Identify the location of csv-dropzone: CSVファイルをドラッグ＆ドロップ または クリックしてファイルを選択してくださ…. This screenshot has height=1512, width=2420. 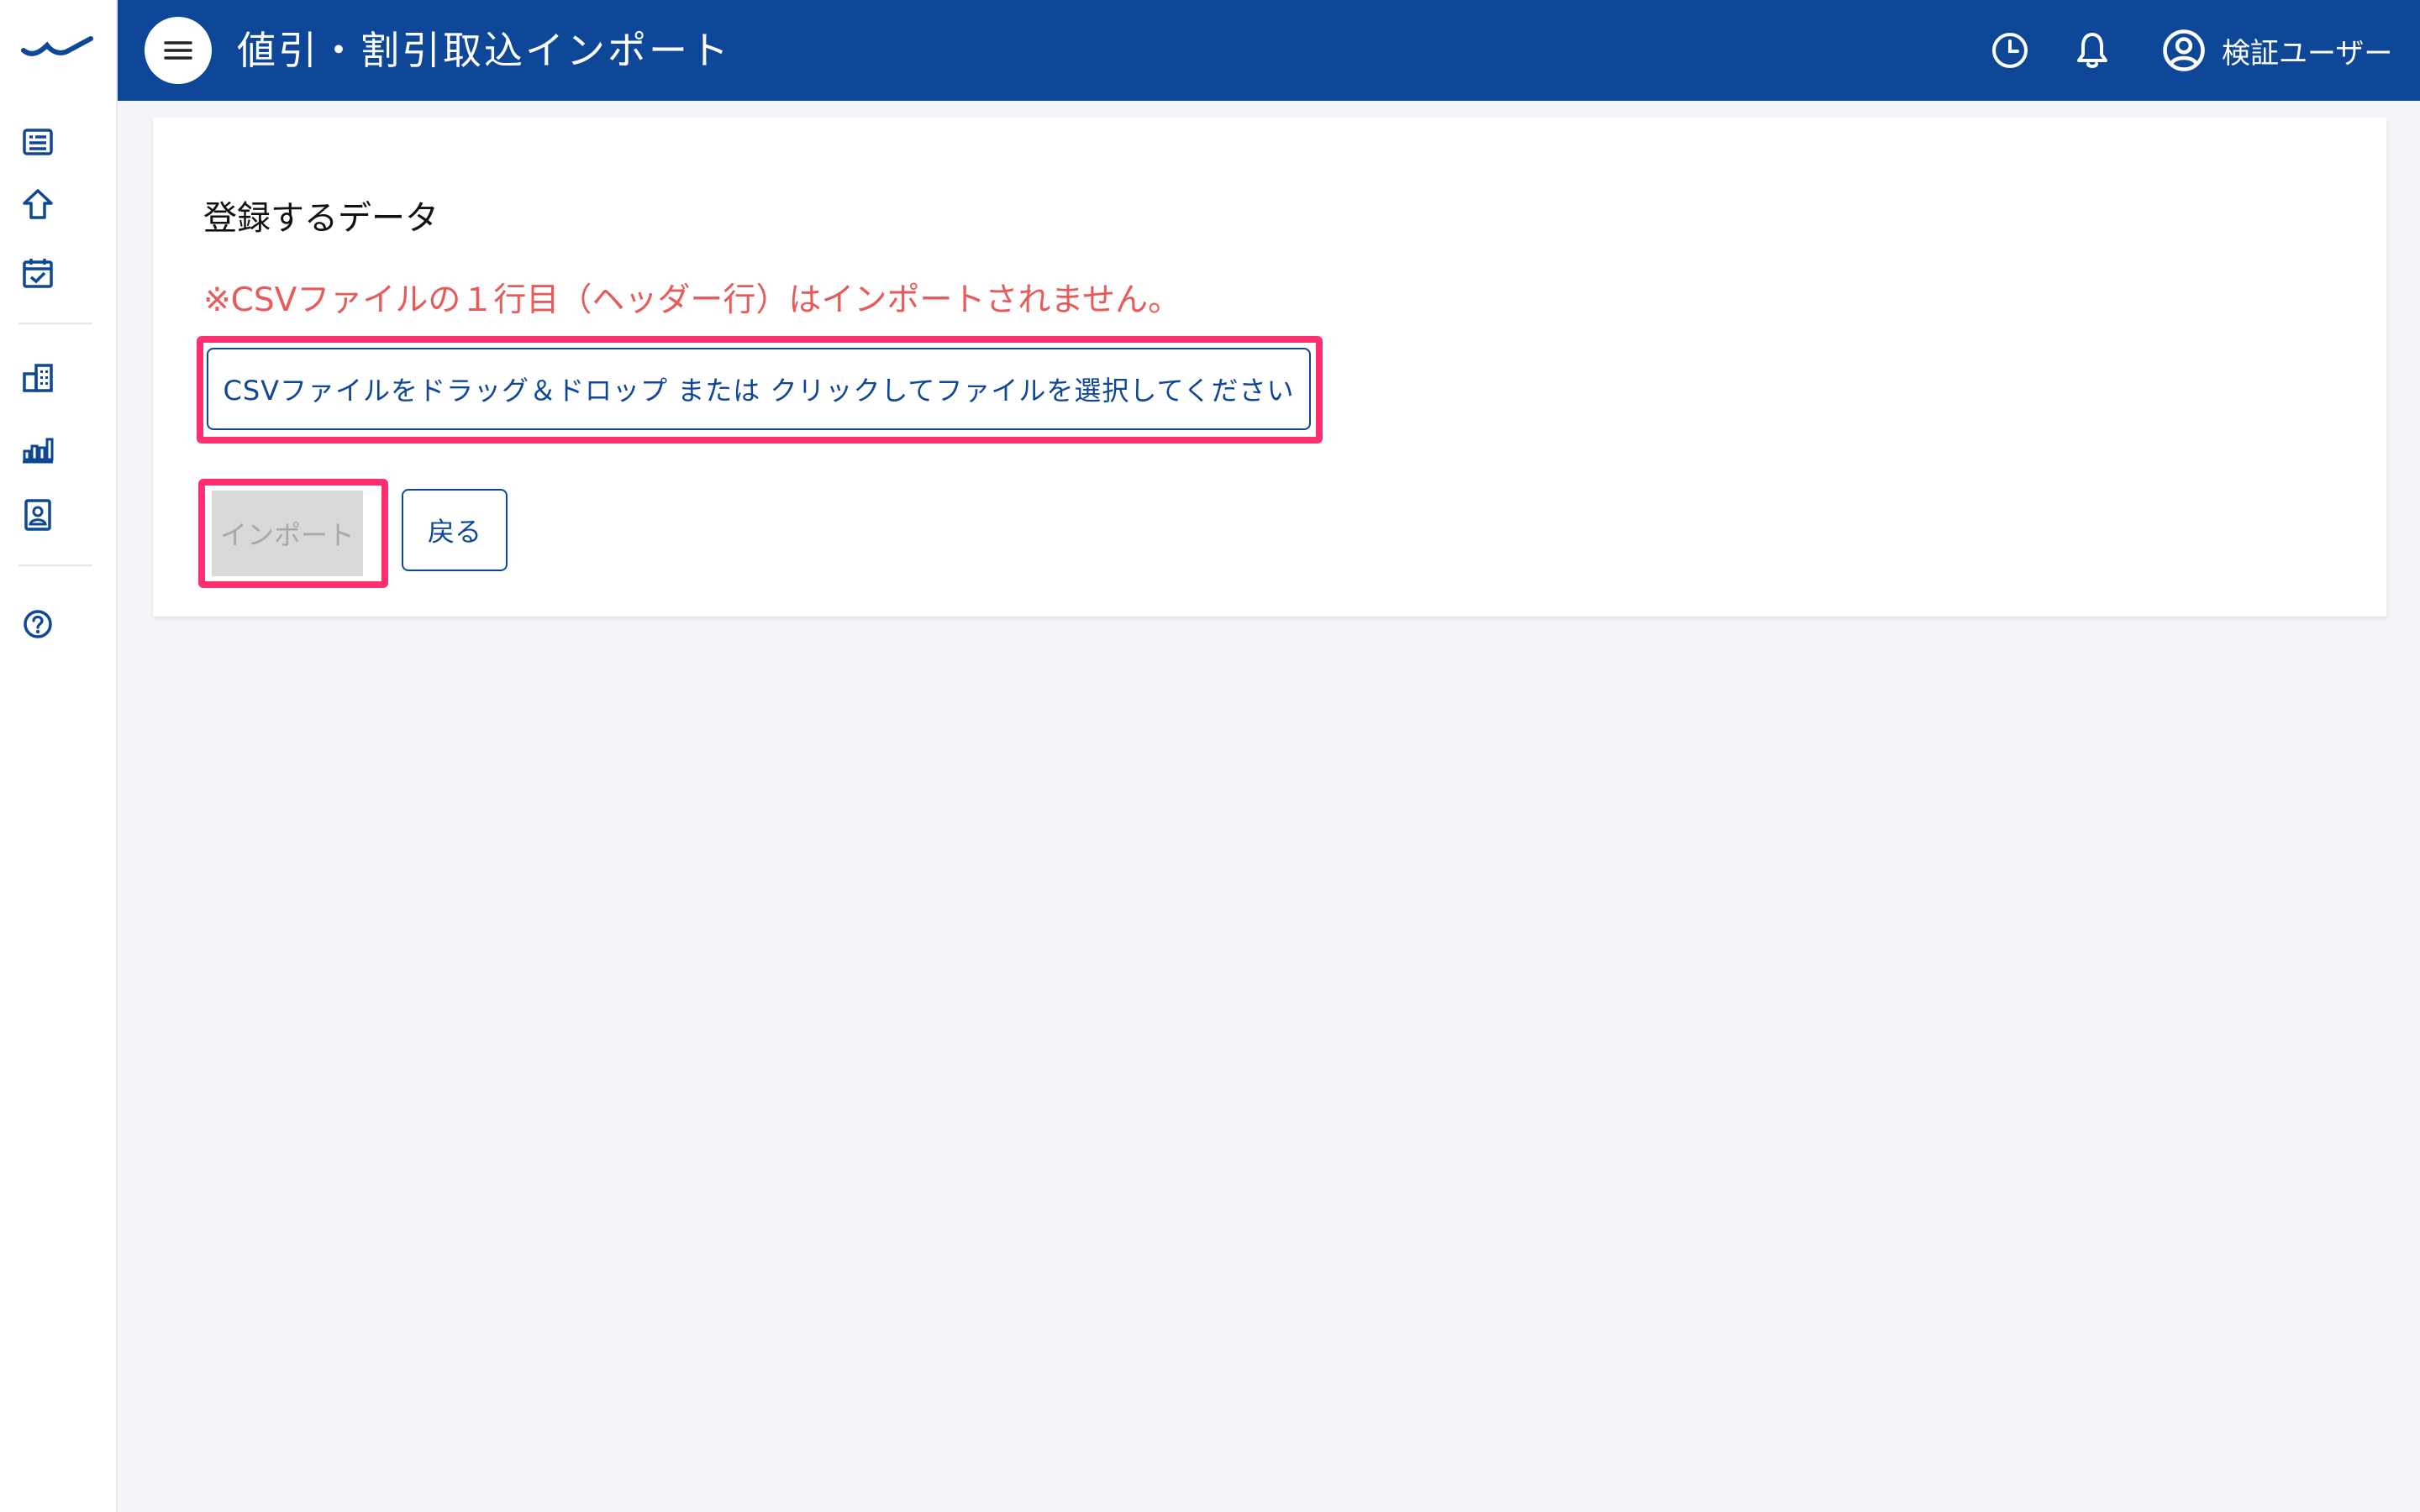
(759, 389).